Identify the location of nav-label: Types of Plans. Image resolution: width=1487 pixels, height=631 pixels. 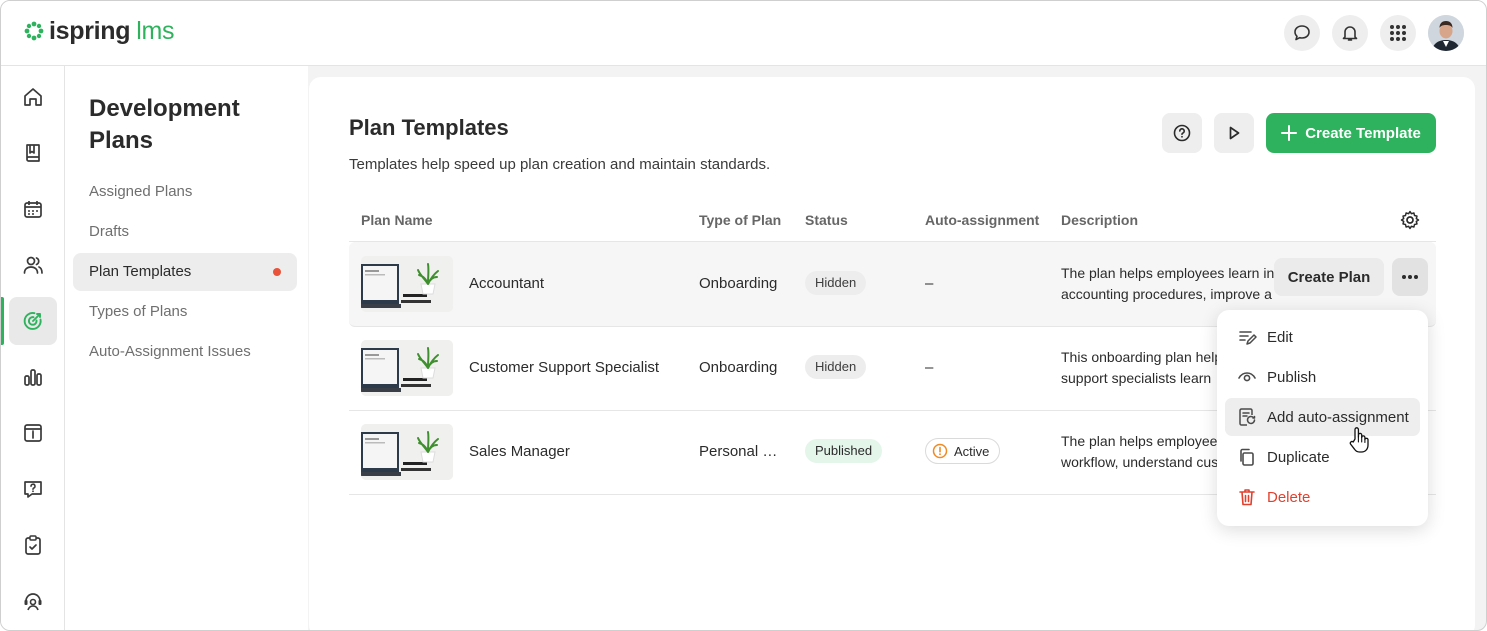
(138, 311).